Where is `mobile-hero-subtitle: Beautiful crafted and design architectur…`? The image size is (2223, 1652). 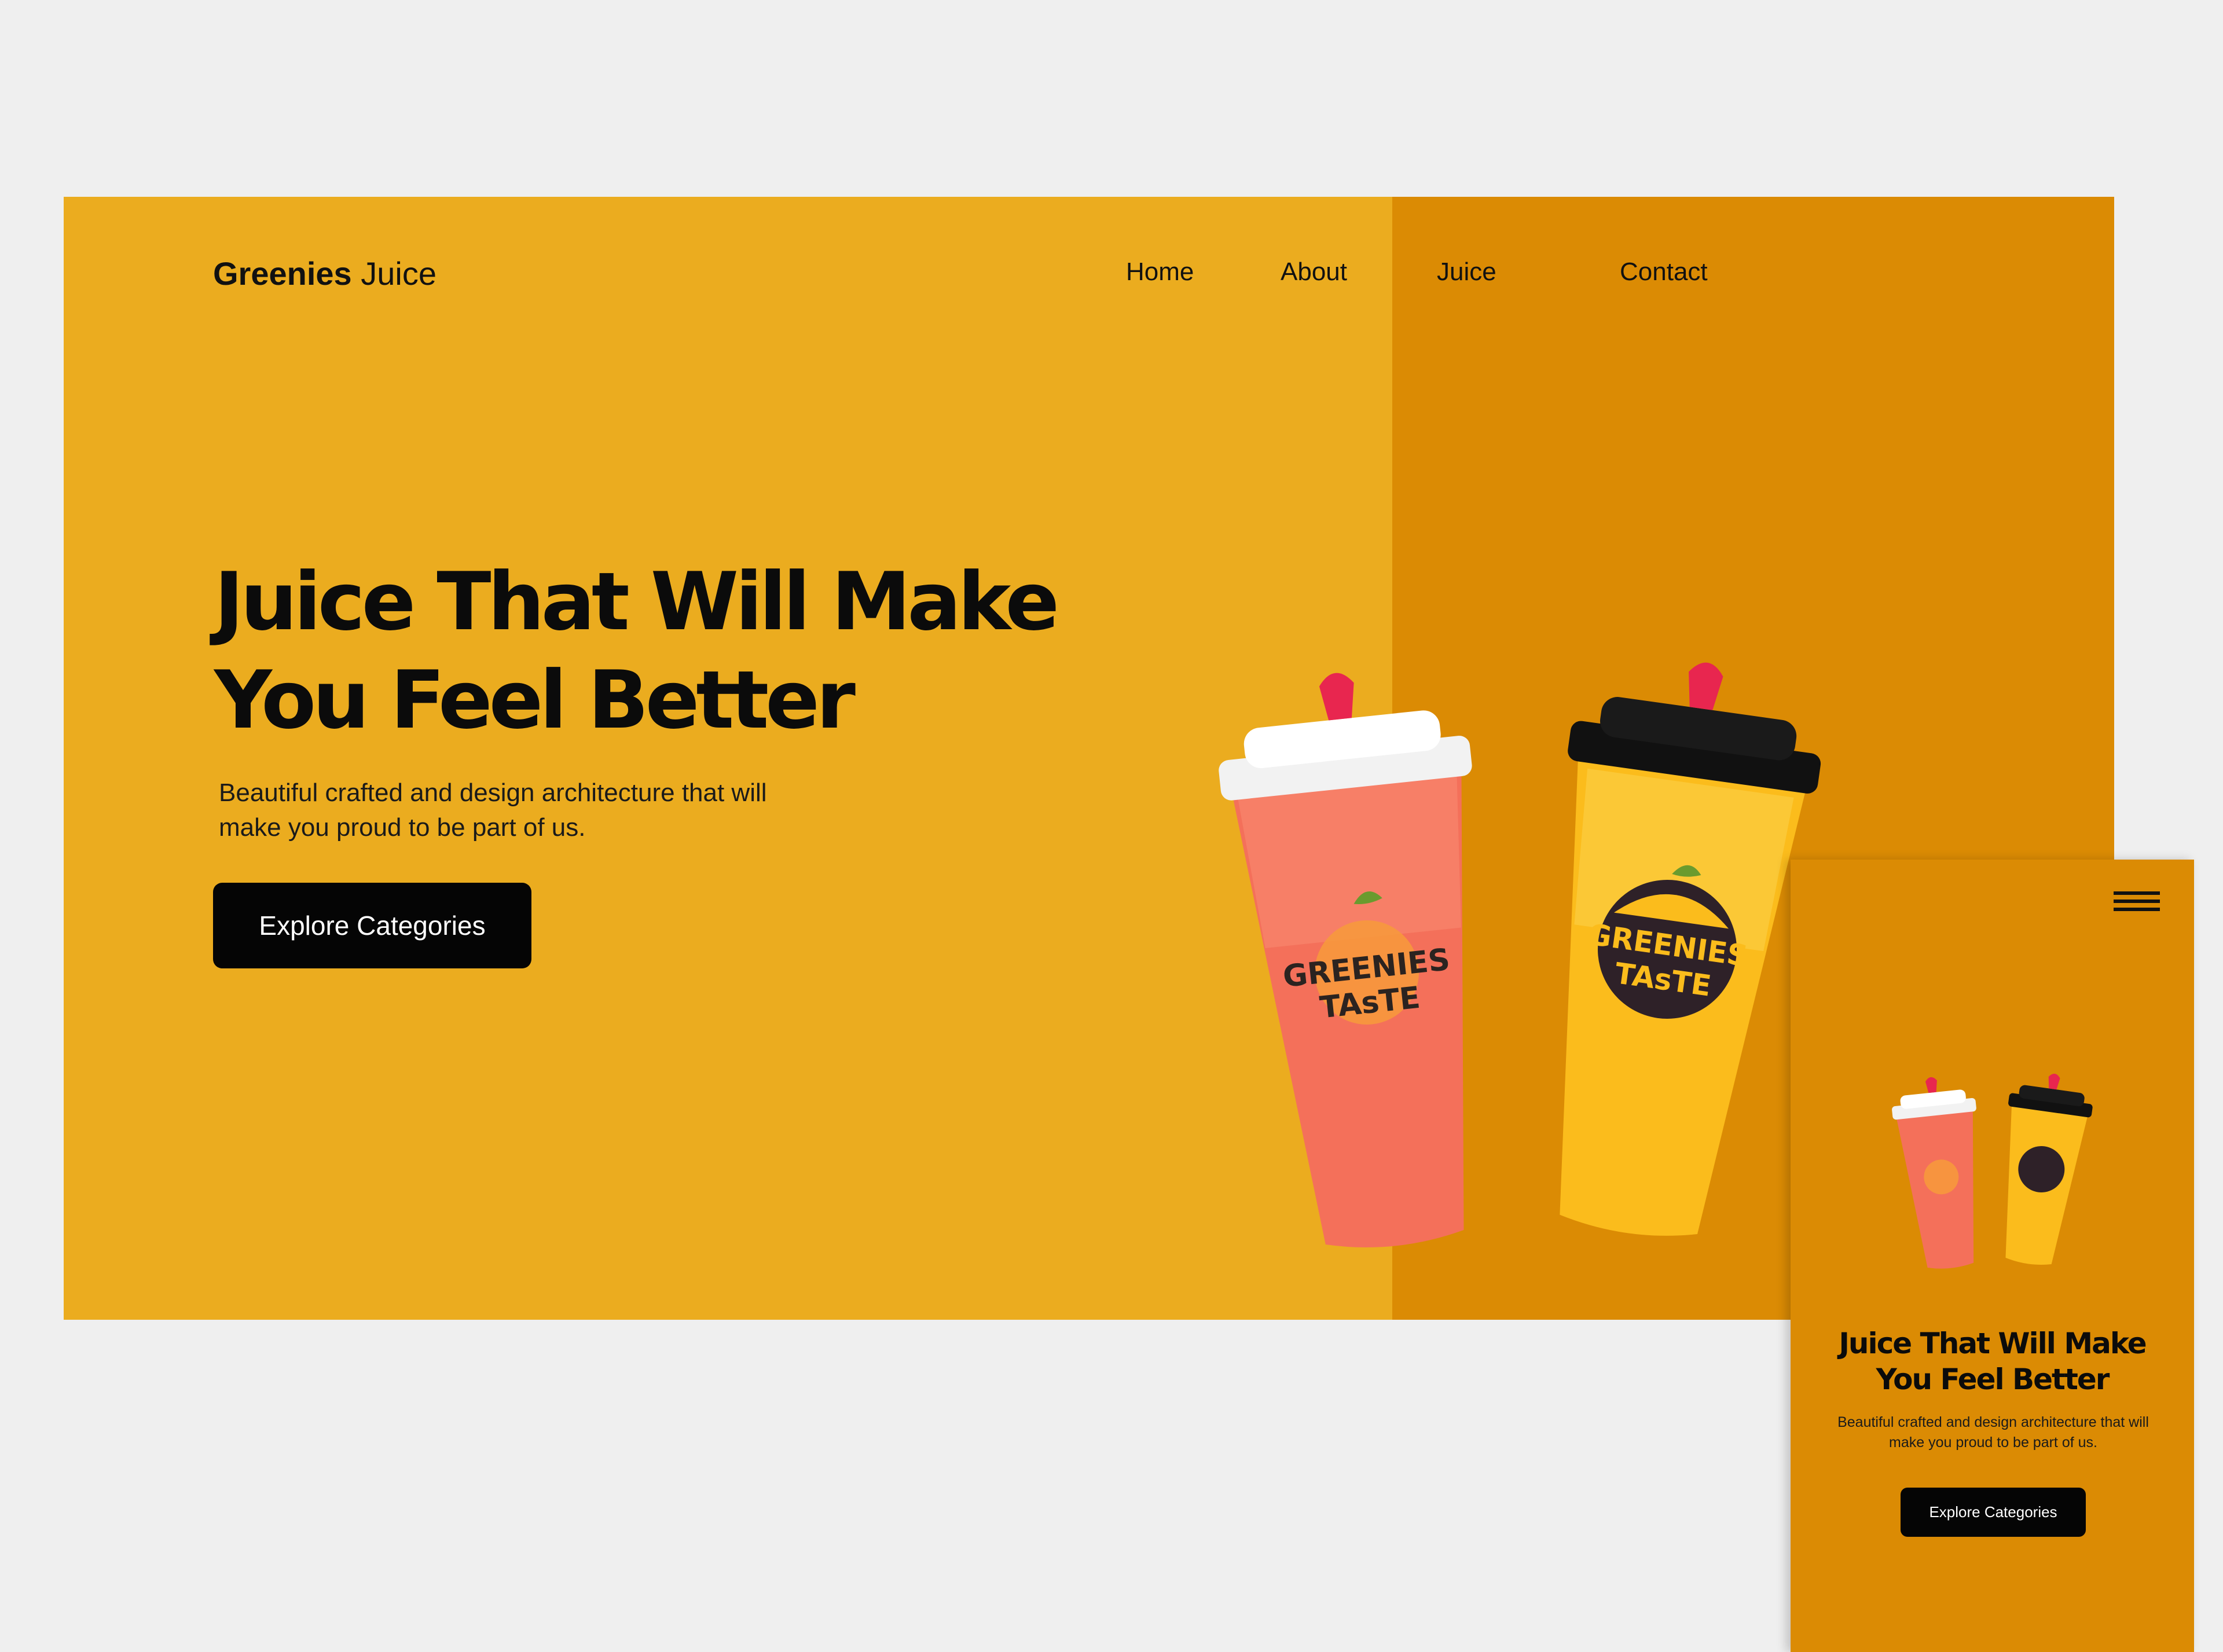
mobile-hero-subtitle: Beautiful crafted and design architectur… is located at coordinates (1993, 1432).